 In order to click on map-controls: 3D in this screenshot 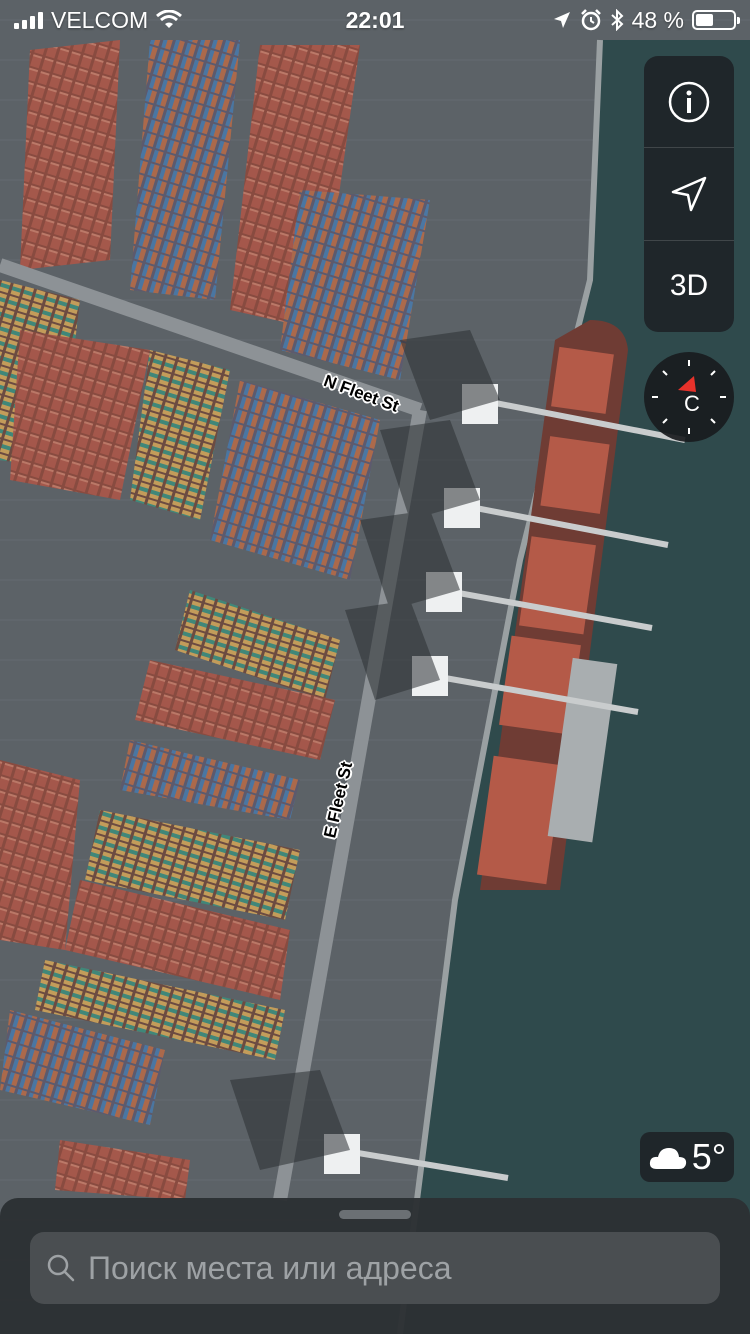, I will do `click(689, 194)`.